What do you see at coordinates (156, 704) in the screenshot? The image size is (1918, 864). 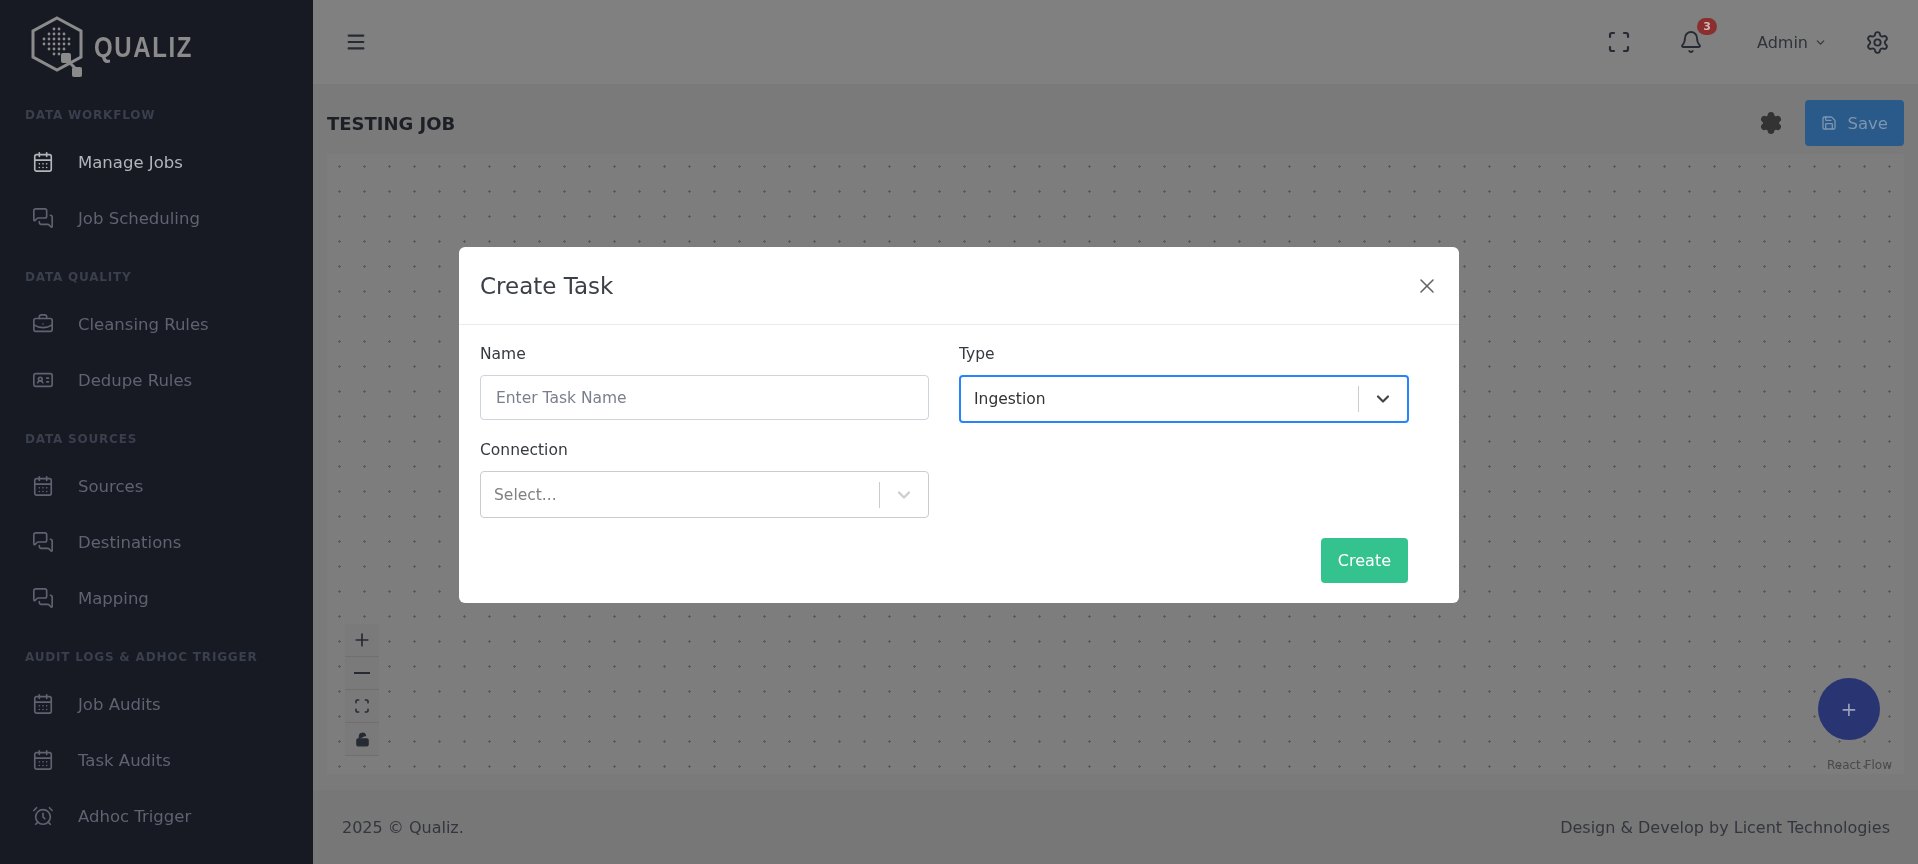 I see `sidebar-item: Job Audits` at bounding box center [156, 704].